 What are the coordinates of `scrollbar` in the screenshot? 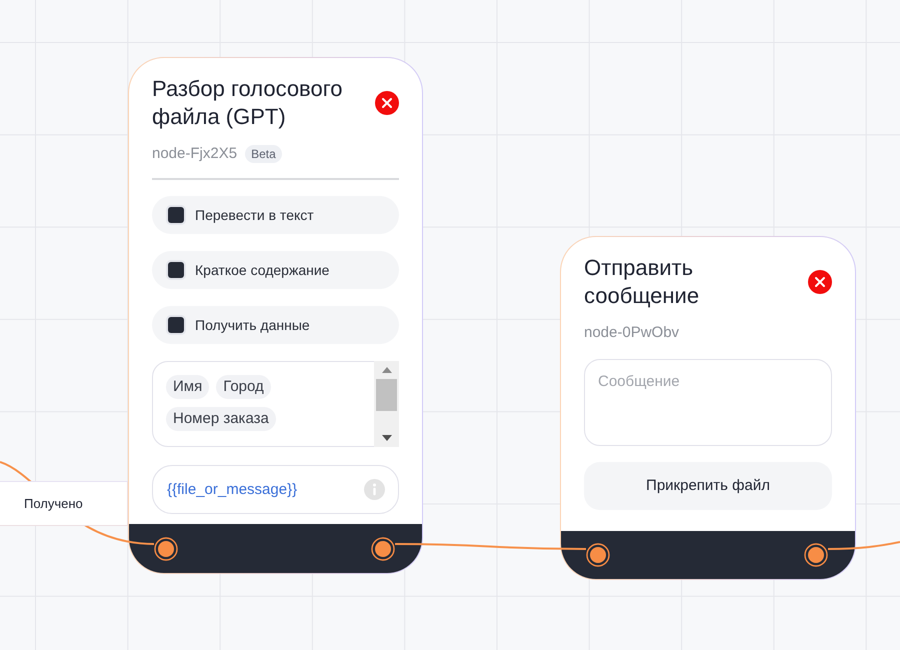 It's located at (386, 404).